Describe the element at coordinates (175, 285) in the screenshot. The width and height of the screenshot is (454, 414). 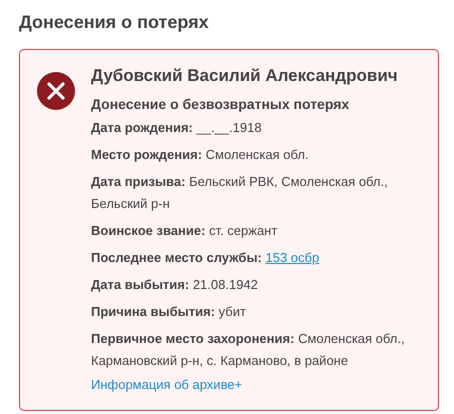
I see `field-row-text: Дата выбытия: 21.08.1942` at that location.